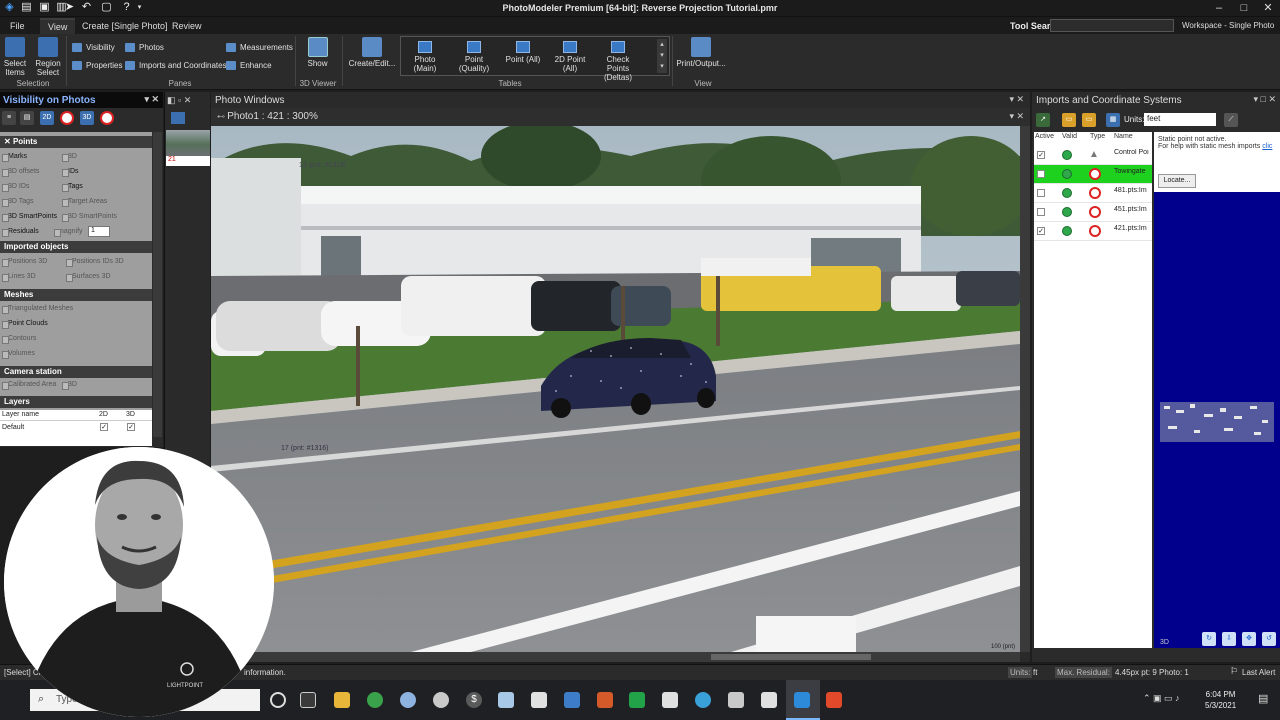  I want to click on rotate-icon: ↻, so click(1209, 639).